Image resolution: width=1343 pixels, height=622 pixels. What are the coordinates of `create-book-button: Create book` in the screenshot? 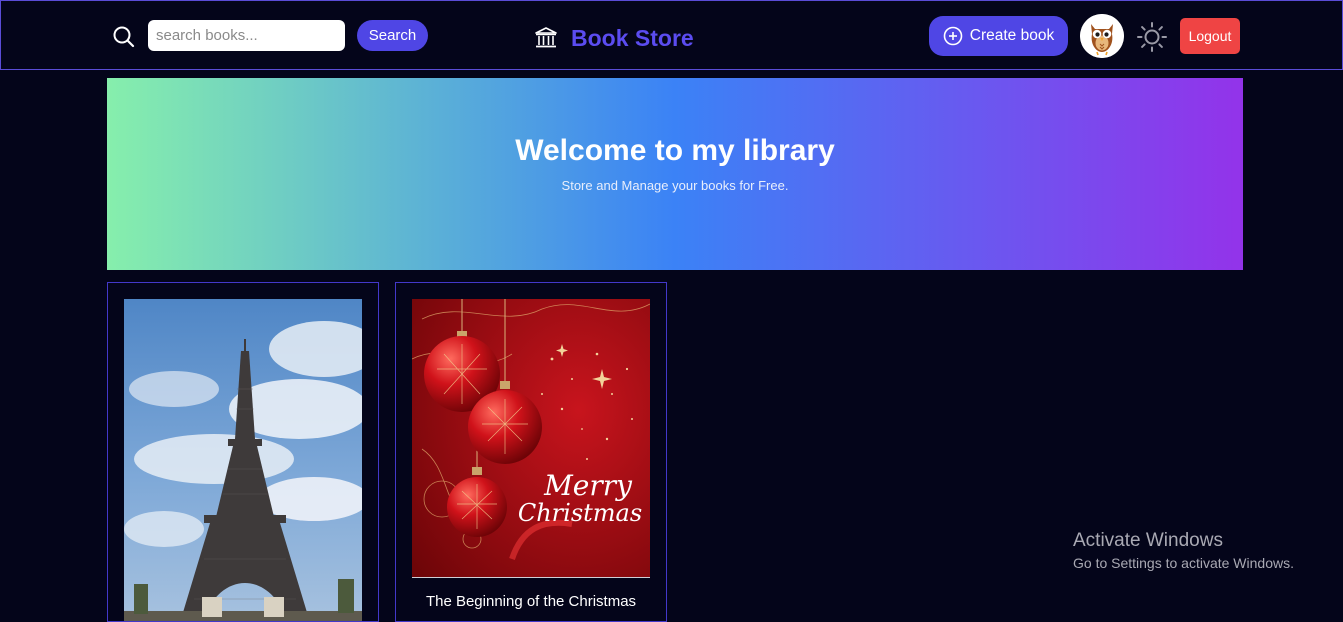 It's located at (998, 36).